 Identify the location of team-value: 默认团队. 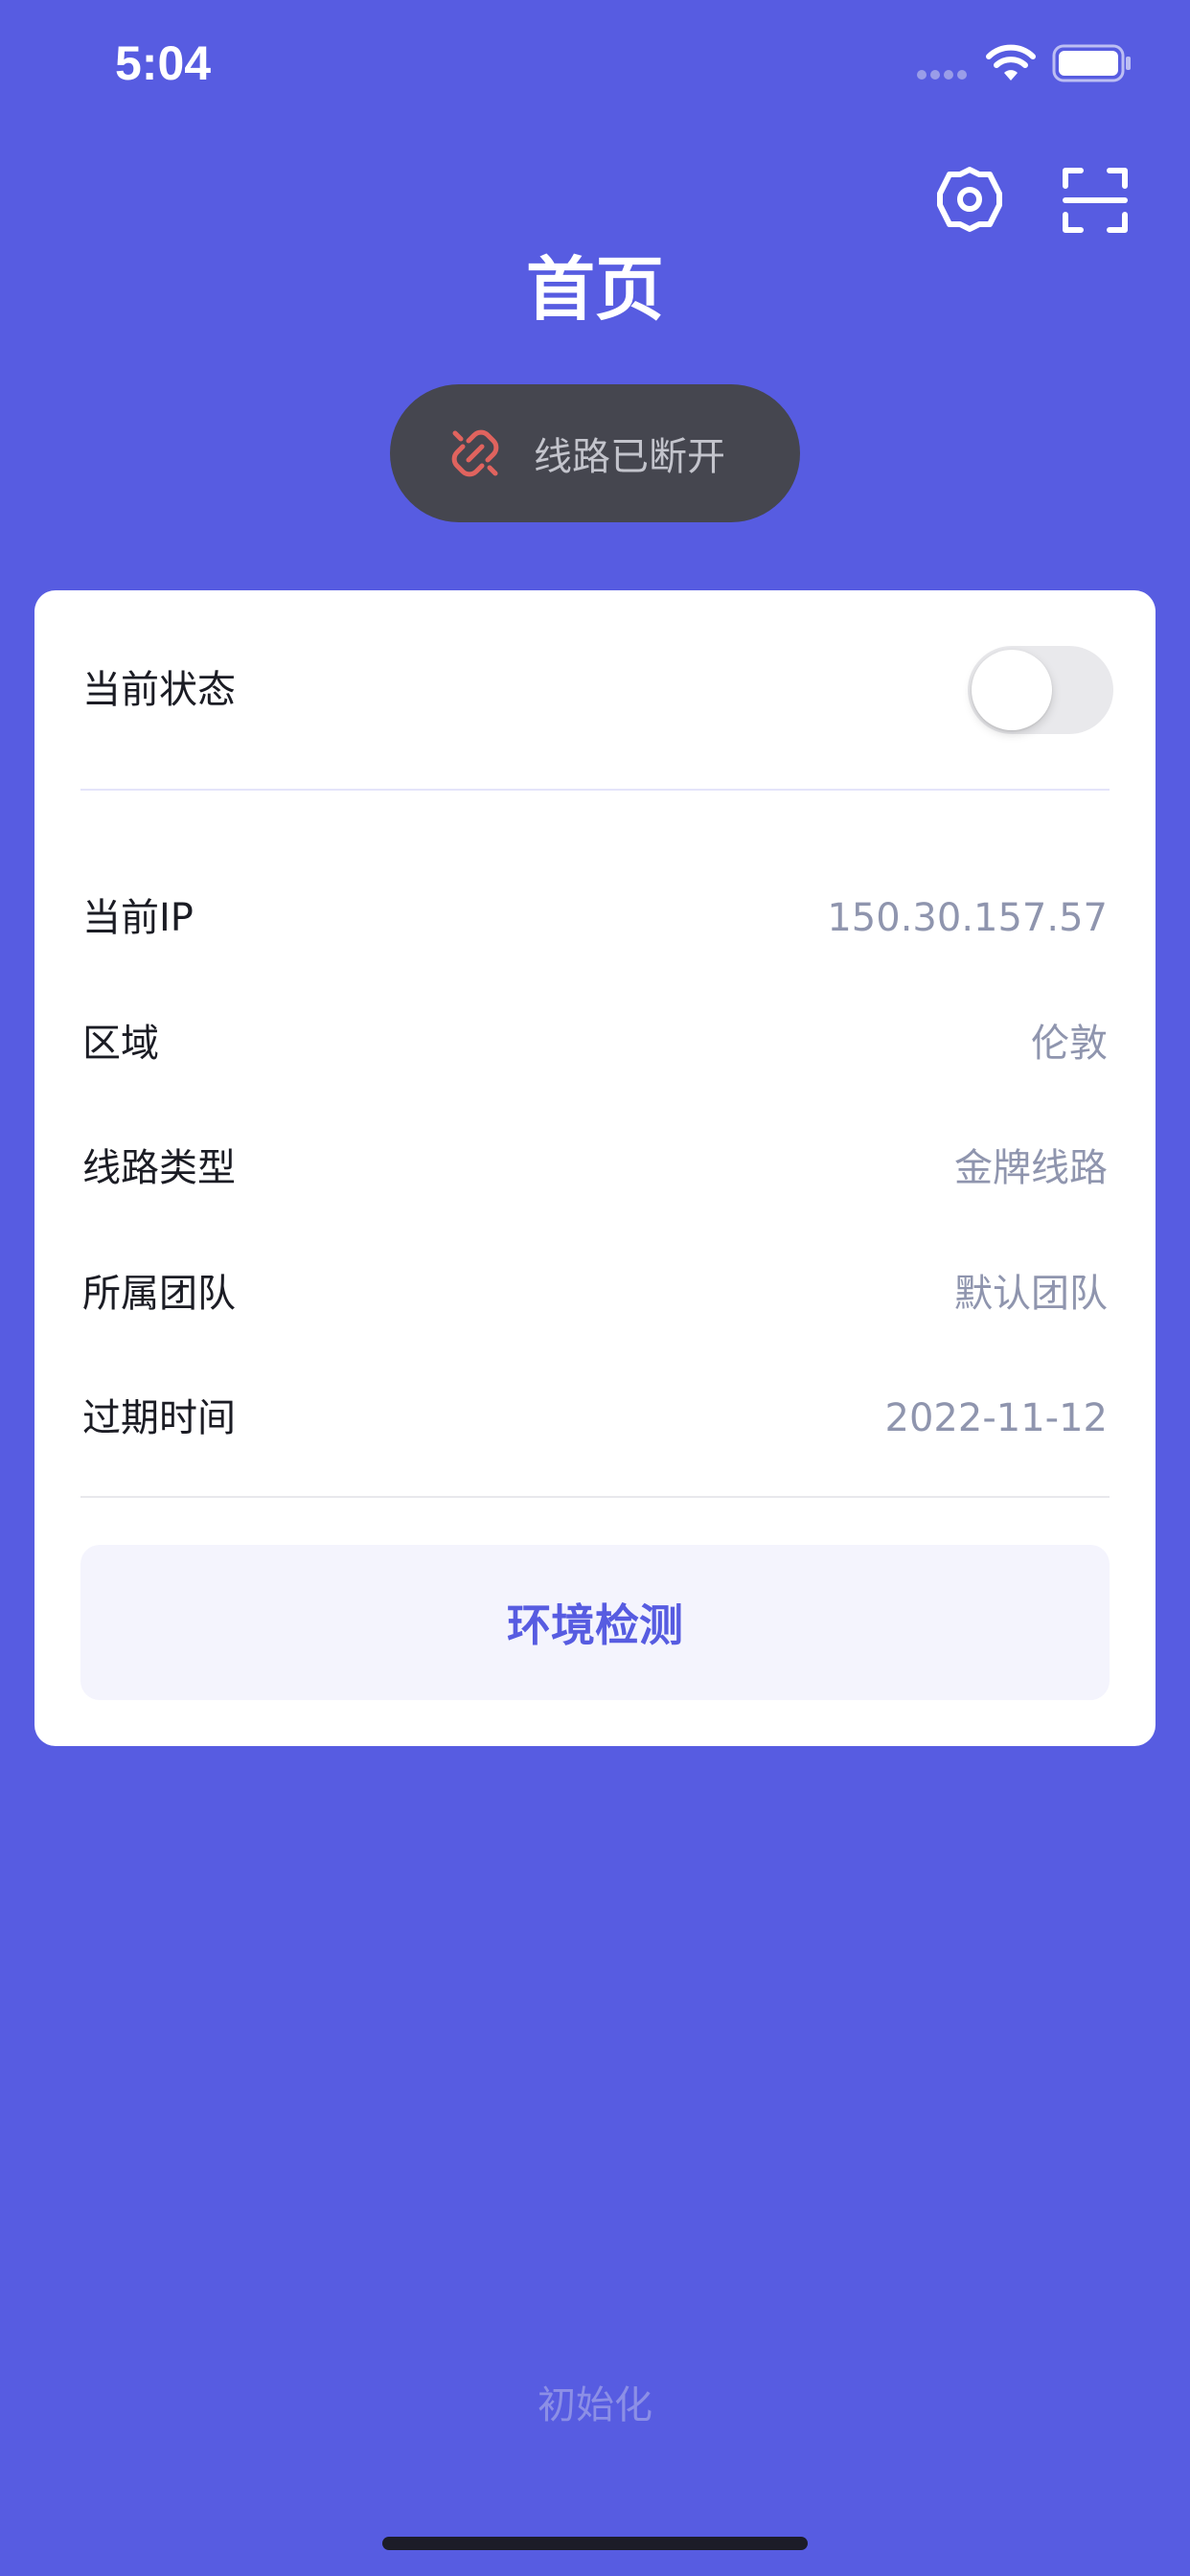
(1031, 1294).